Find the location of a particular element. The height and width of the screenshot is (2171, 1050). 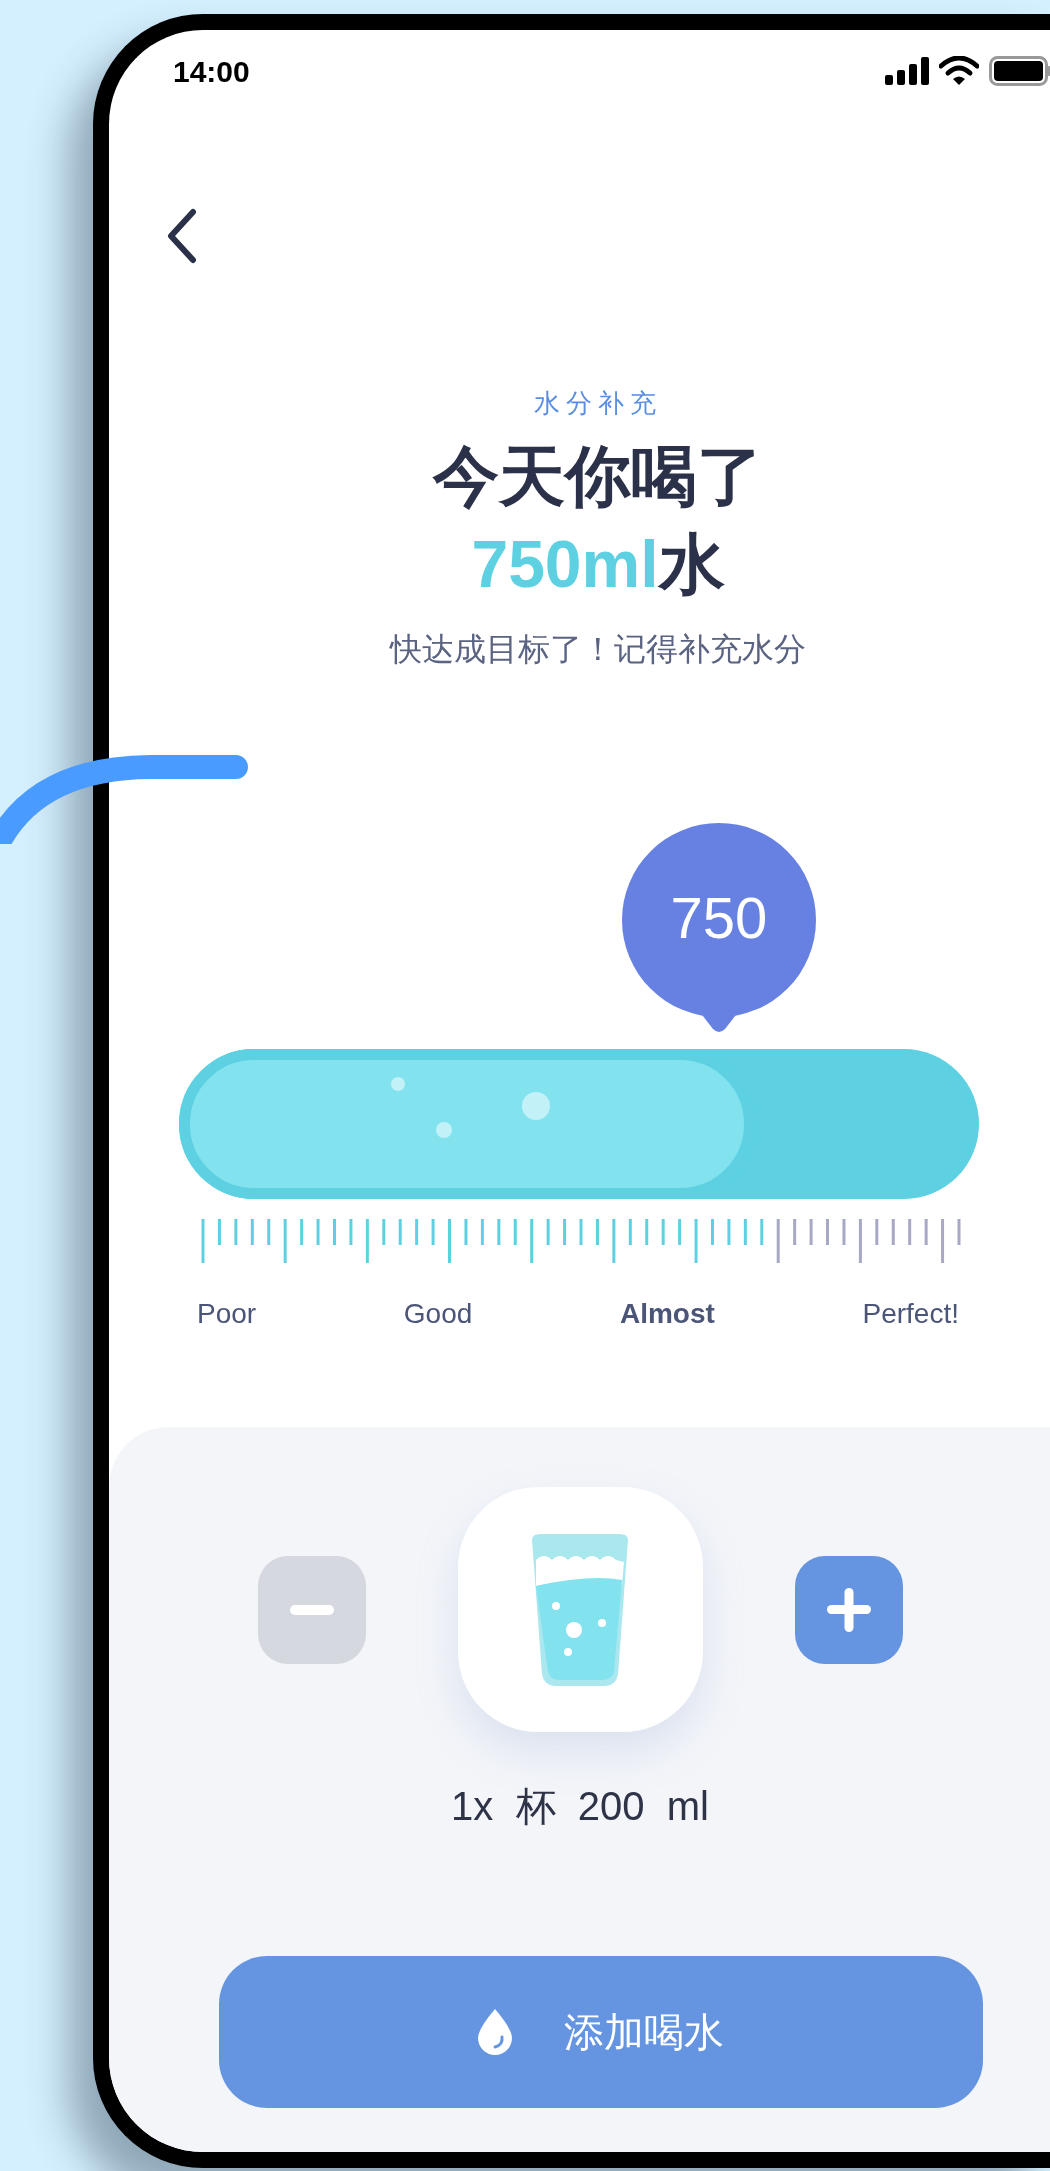

plus-icon is located at coordinates (848, 1609).